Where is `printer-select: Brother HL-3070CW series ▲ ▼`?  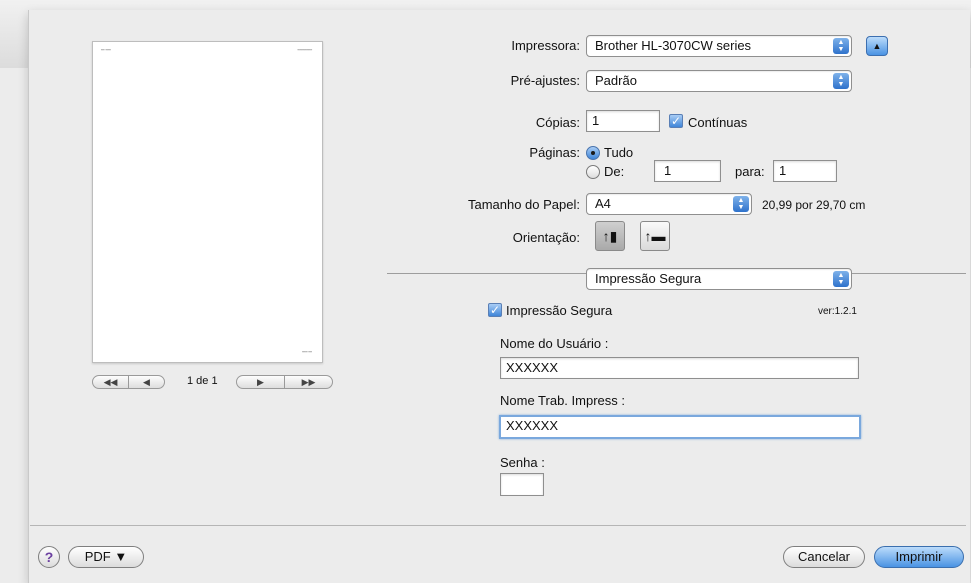 printer-select: Brother HL-3070CW series ▲ ▼ is located at coordinates (719, 46).